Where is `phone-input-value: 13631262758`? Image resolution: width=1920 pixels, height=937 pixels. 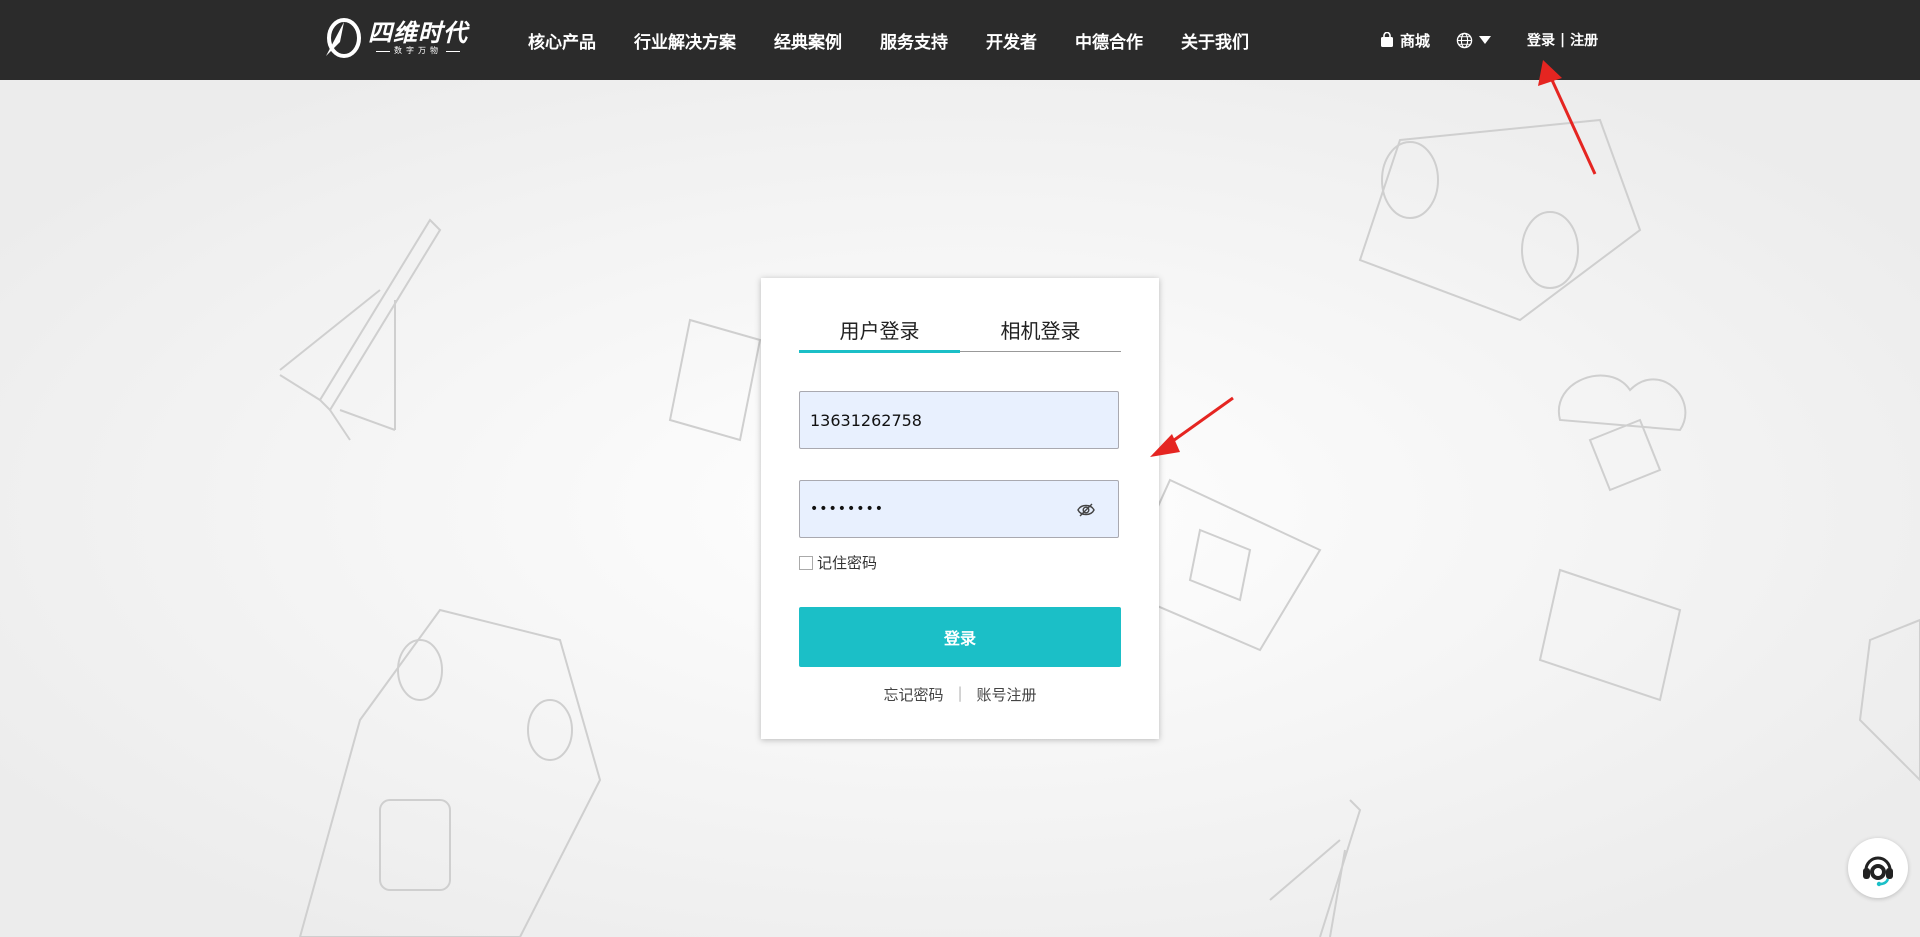 phone-input-value: 13631262758 is located at coordinates (866, 420).